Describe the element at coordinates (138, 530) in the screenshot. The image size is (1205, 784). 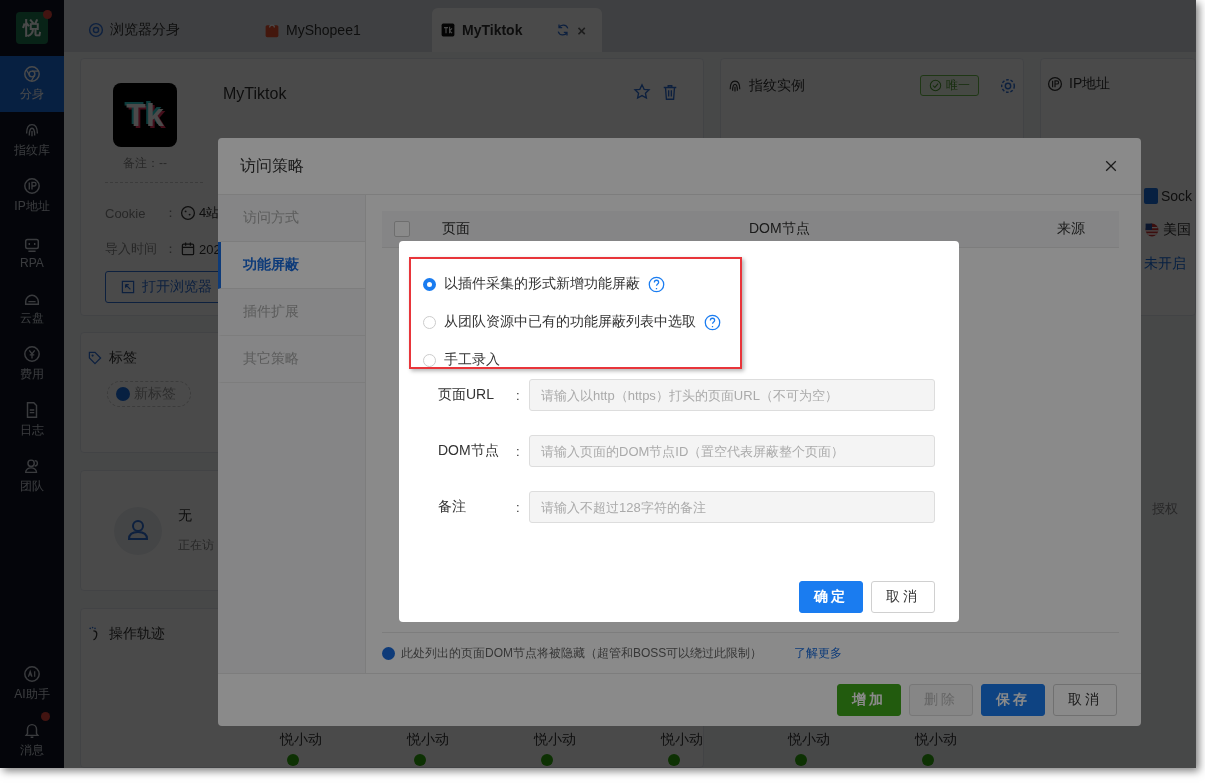
I see `user-avatar` at that location.